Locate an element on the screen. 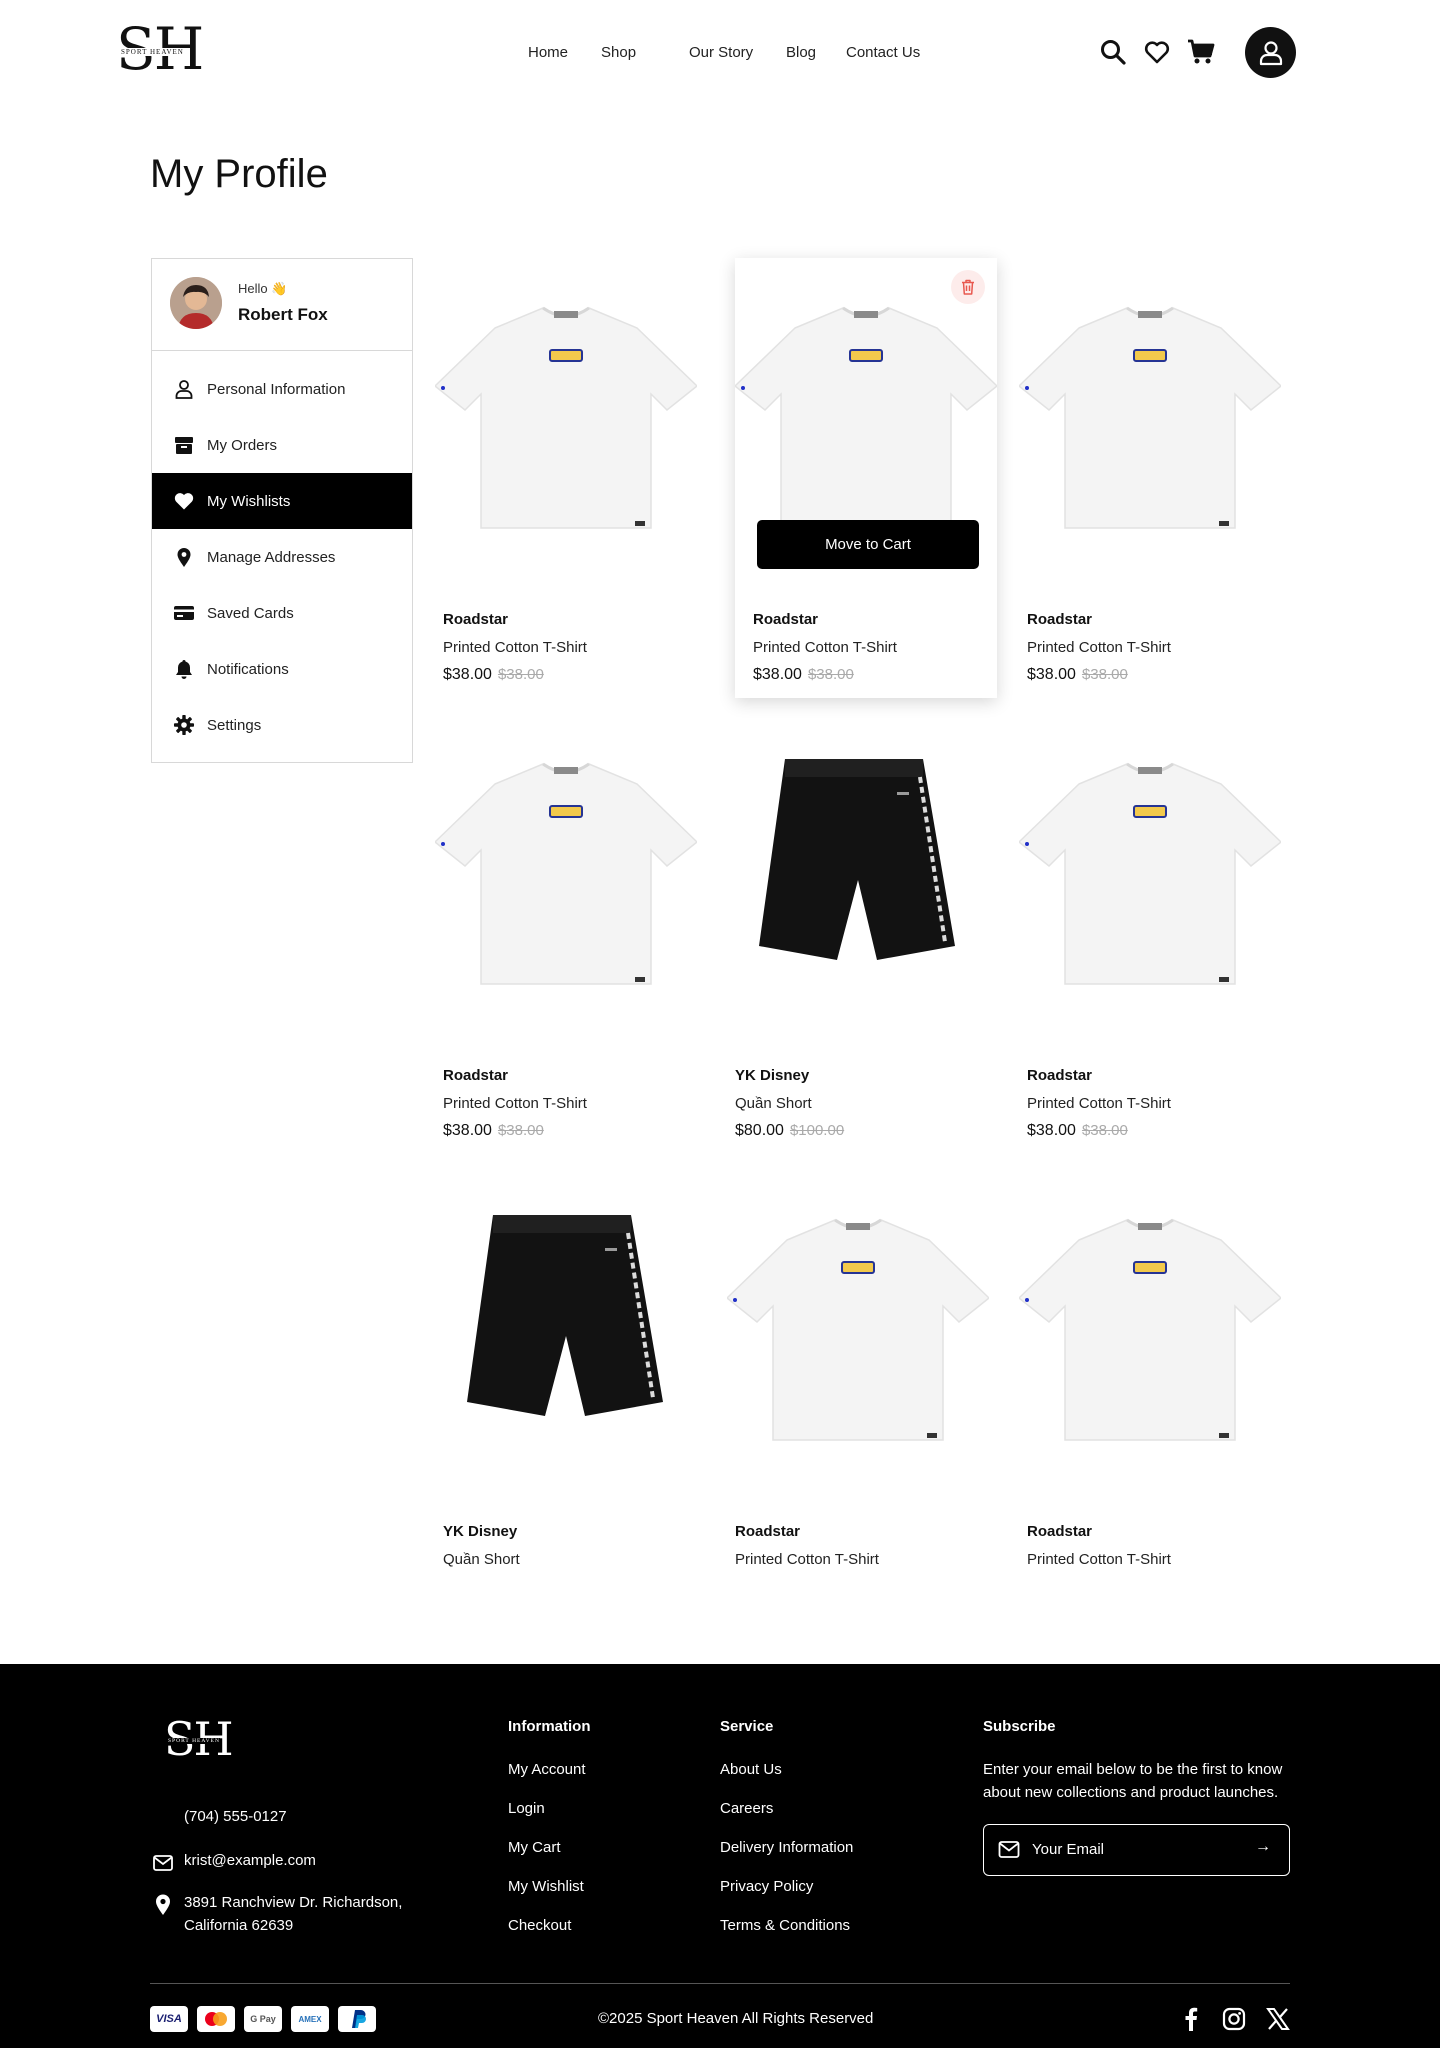 This screenshot has height=2048, width=1440. footer-link-privacy-policy: Privacy Policy is located at coordinates (766, 1886).